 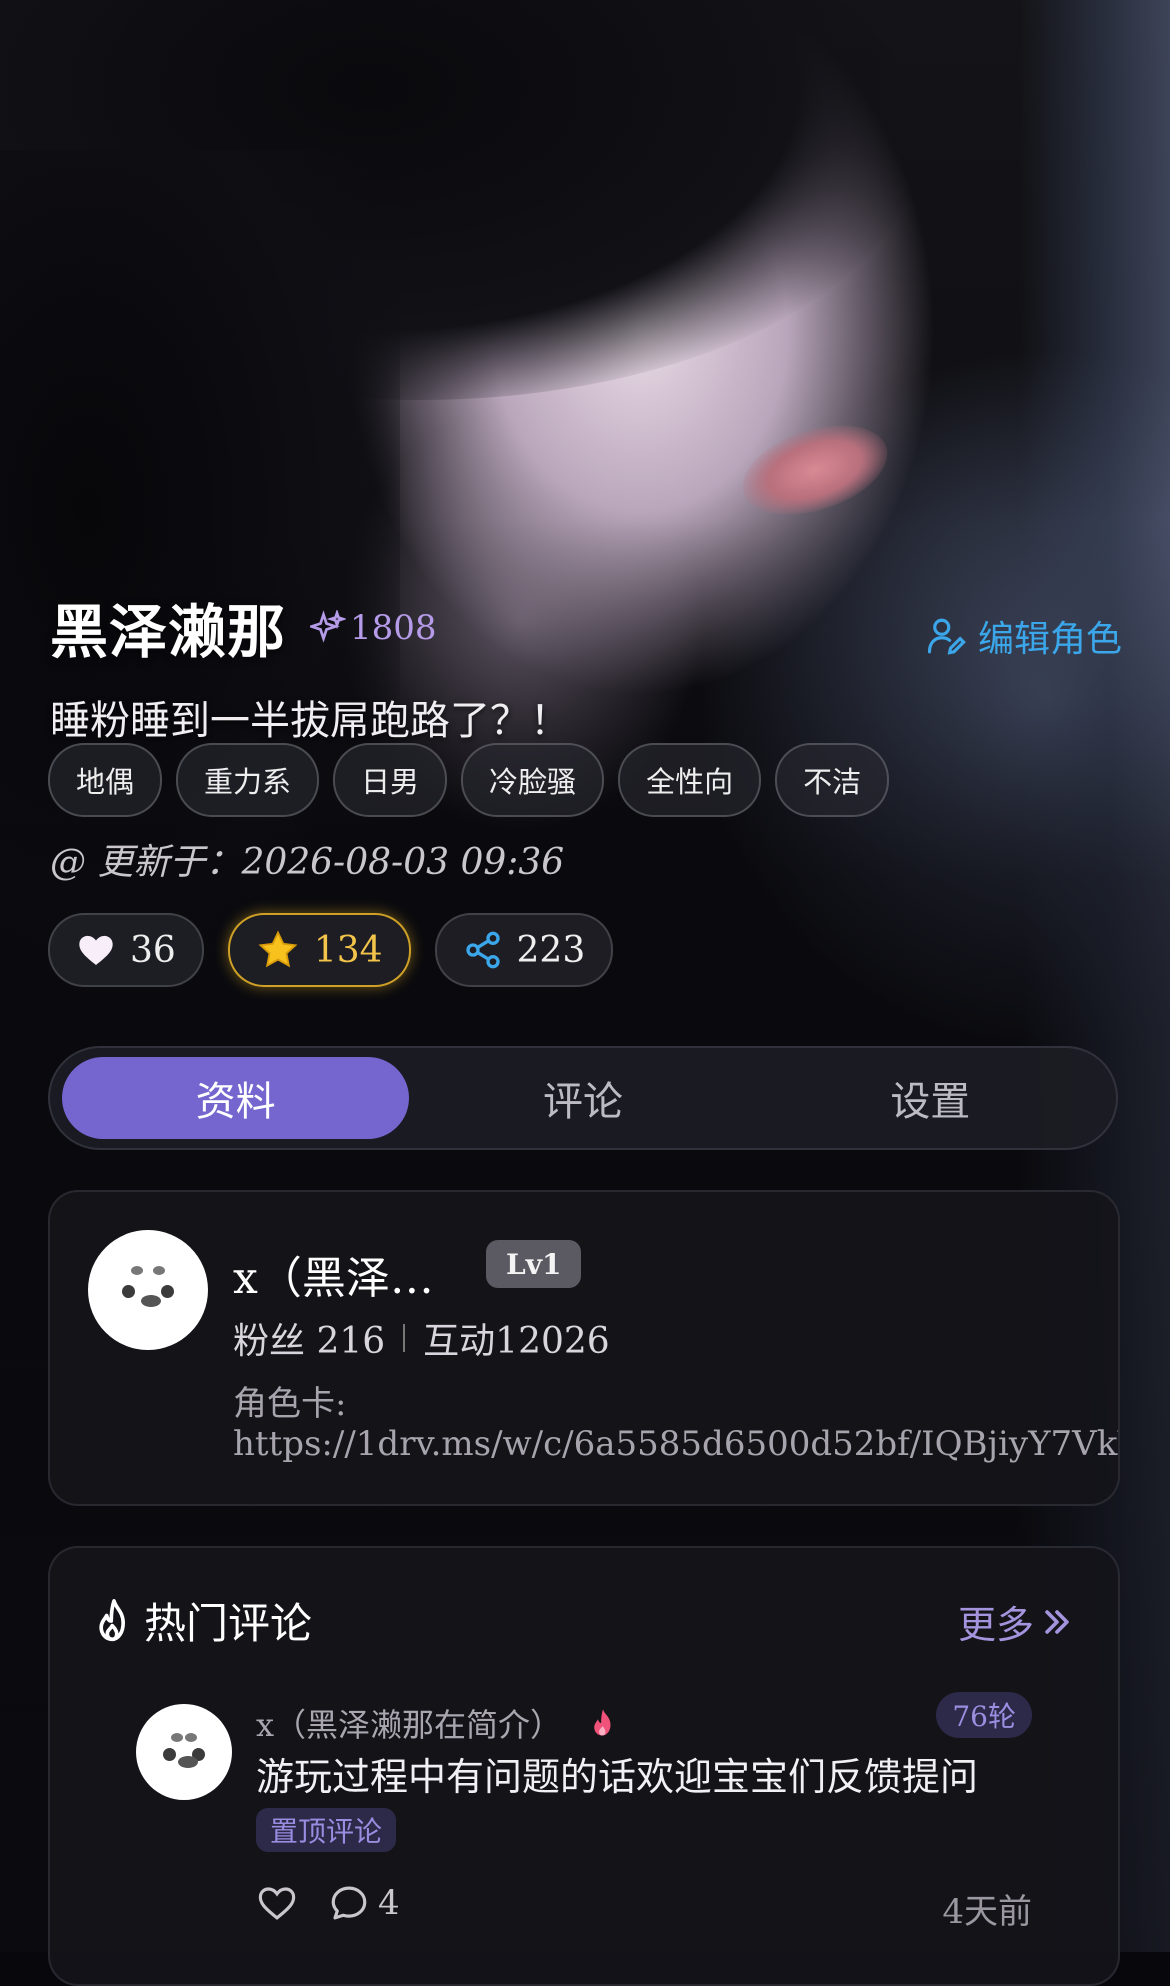 I want to click on sparkle-icon, so click(x=328, y=626).